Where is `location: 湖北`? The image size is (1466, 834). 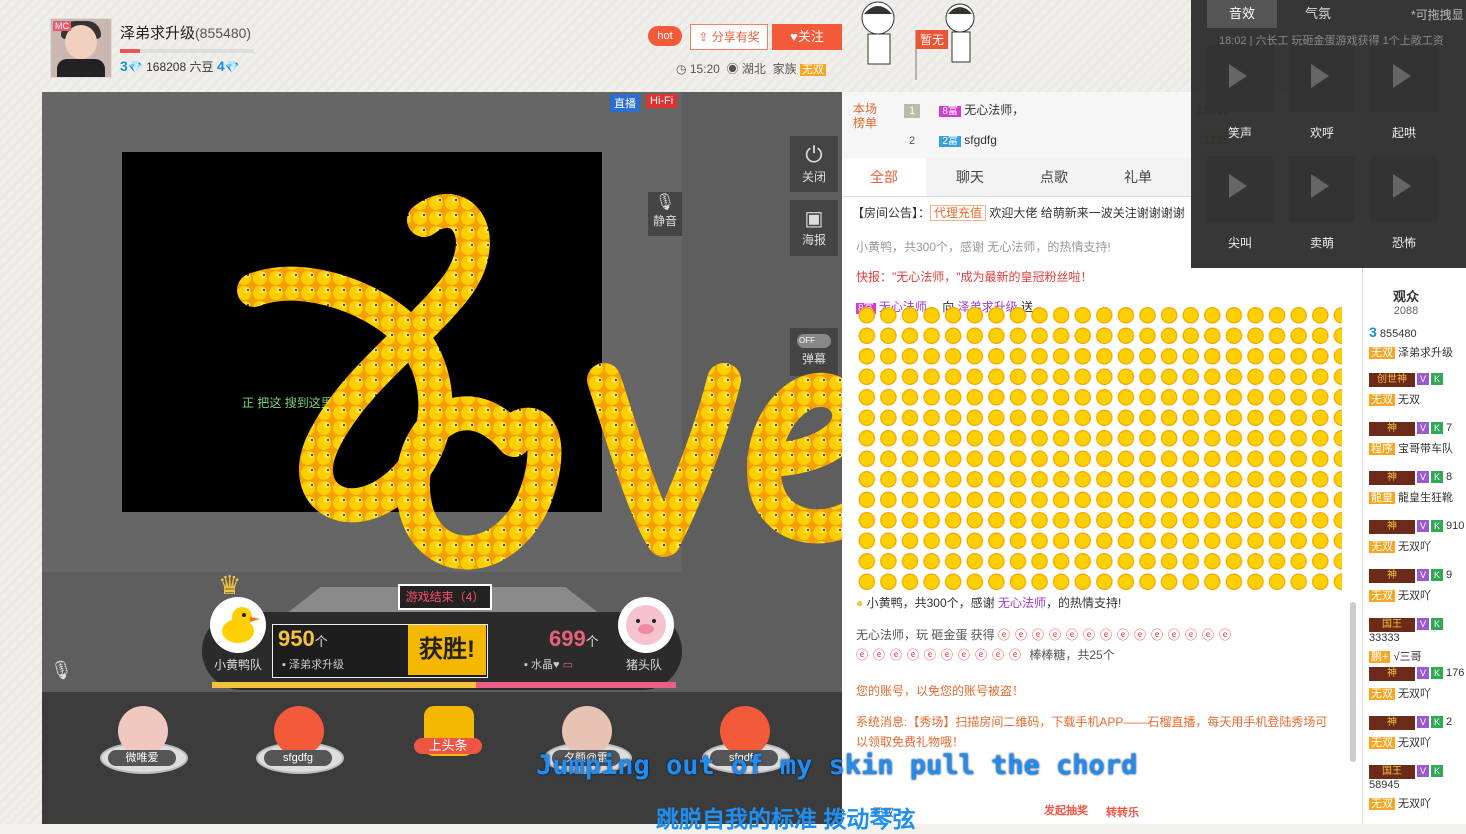 location: 湖北 is located at coordinates (753, 69).